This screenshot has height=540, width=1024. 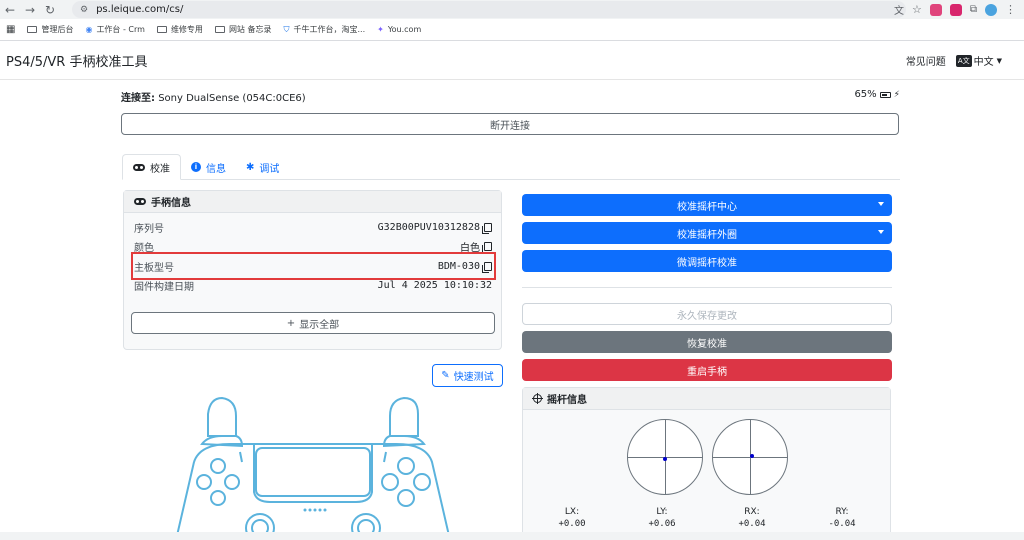 I want to click on back-icon: ←, so click(x=10, y=10).